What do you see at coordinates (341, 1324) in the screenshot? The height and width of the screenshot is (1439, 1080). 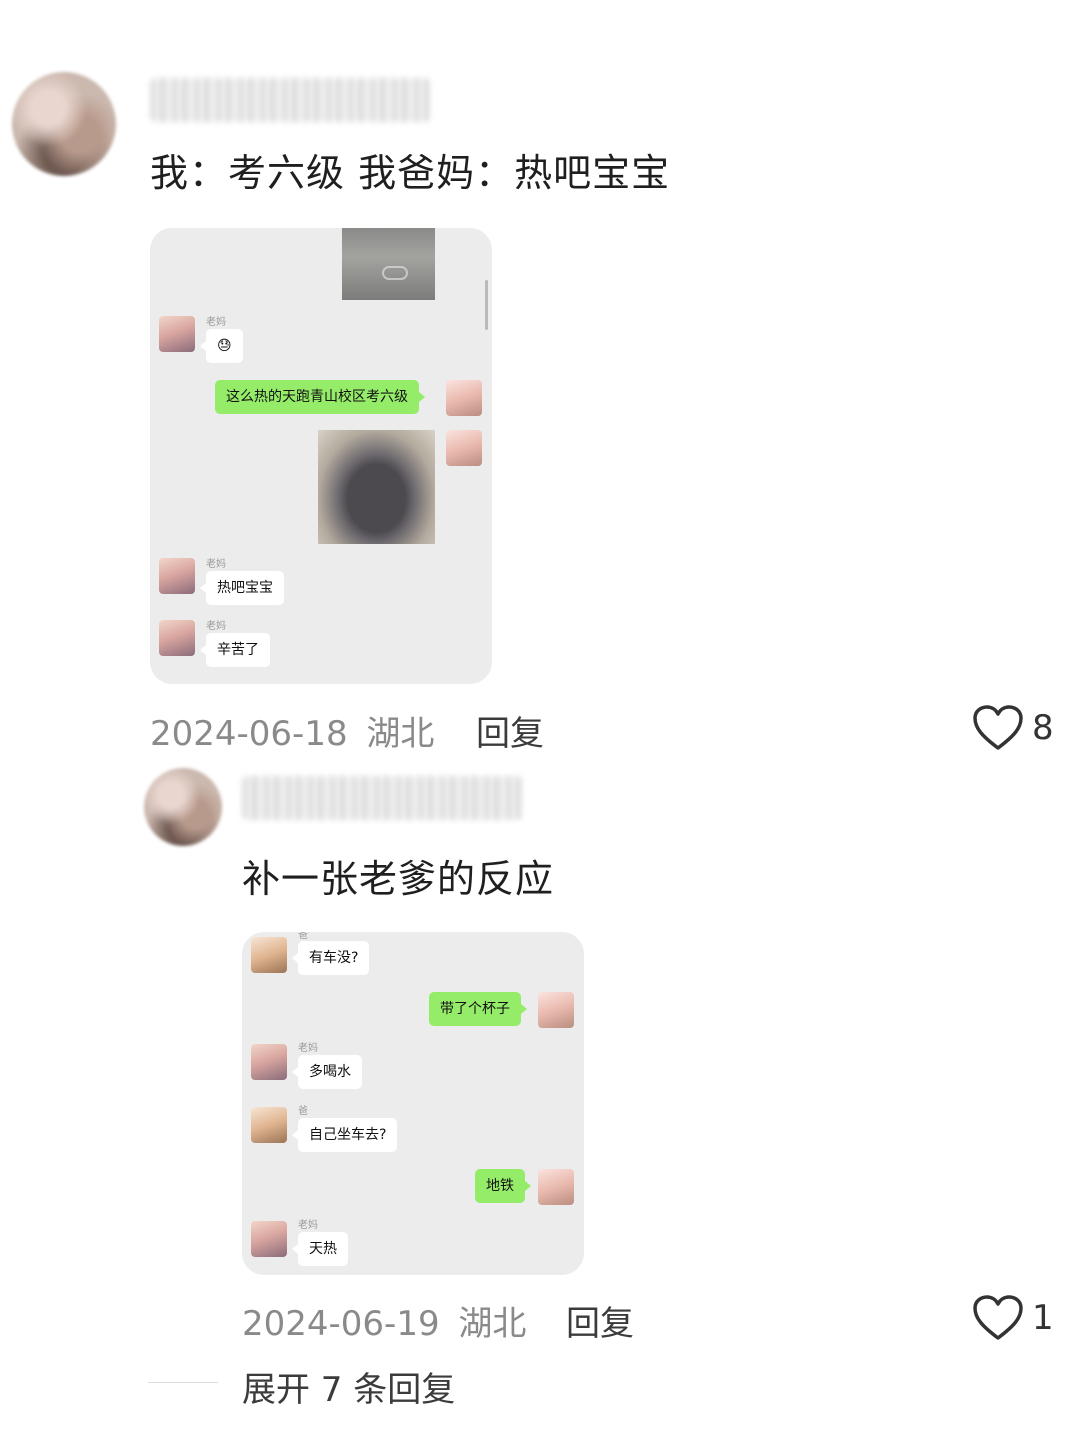 I see `date-text: 2024-06-19` at bounding box center [341, 1324].